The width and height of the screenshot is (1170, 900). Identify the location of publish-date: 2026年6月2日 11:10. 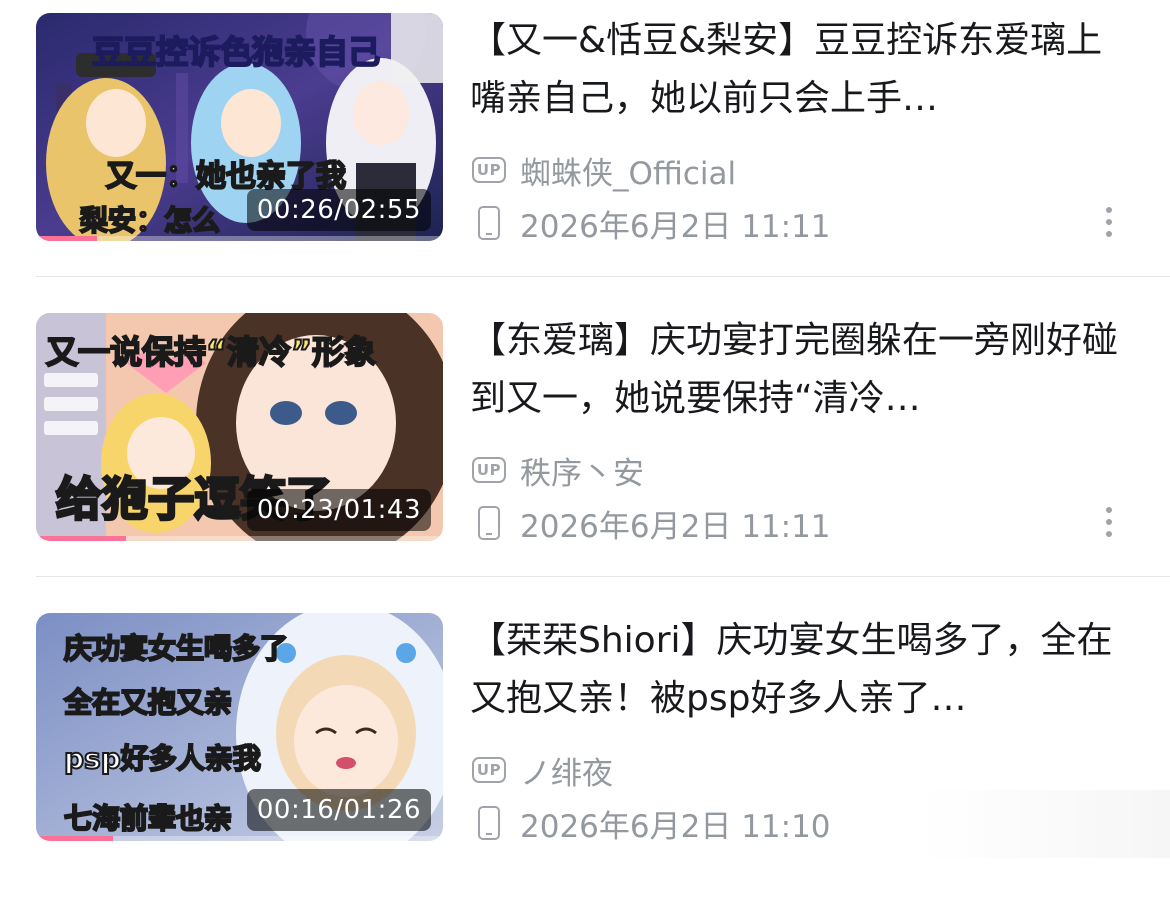
(675, 826).